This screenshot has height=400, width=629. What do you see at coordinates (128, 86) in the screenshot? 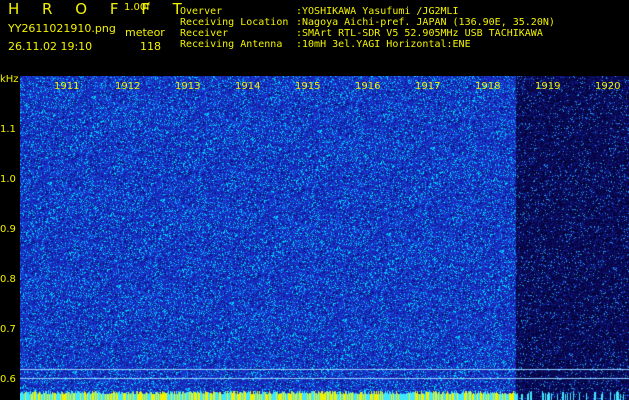
I see `time-label: 1912` at bounding box center [128, 86].